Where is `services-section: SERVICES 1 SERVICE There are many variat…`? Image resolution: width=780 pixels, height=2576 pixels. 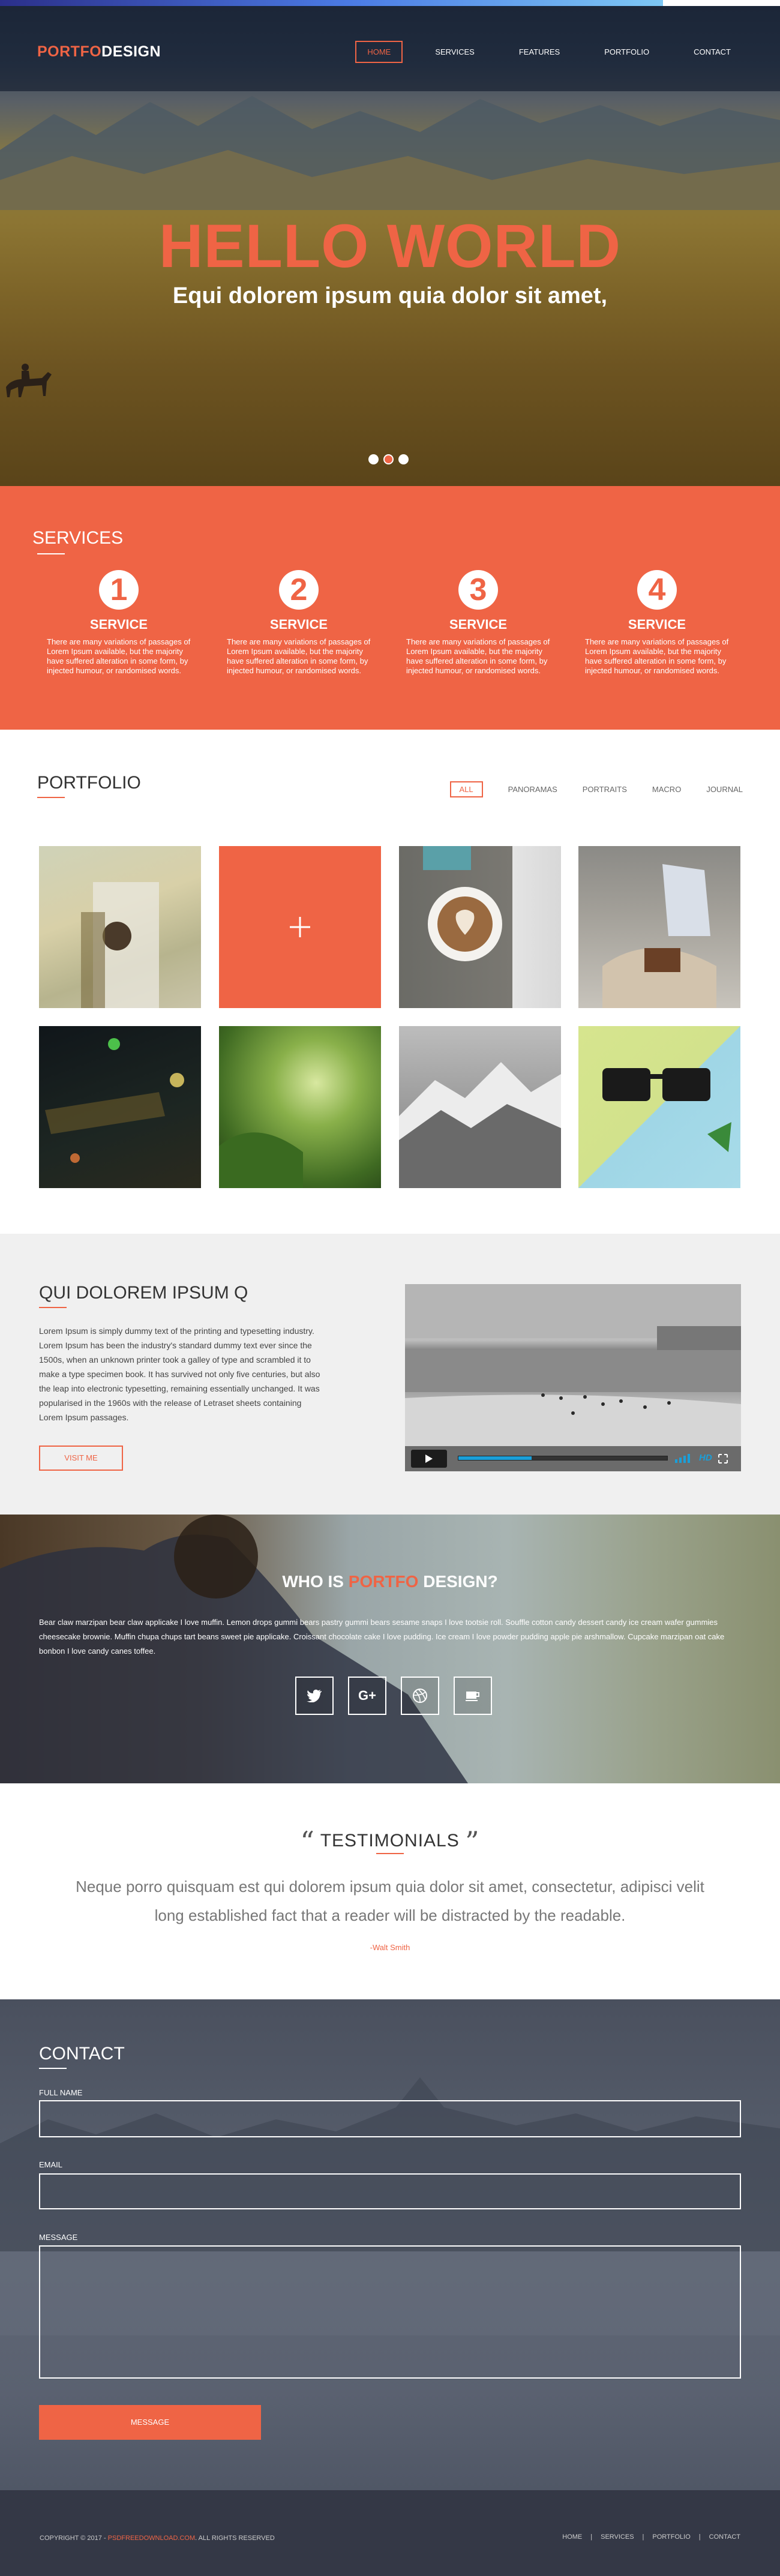
services-section: SERVICES 1 SERVICE There are many variat… is located at coordinates (390, 608).